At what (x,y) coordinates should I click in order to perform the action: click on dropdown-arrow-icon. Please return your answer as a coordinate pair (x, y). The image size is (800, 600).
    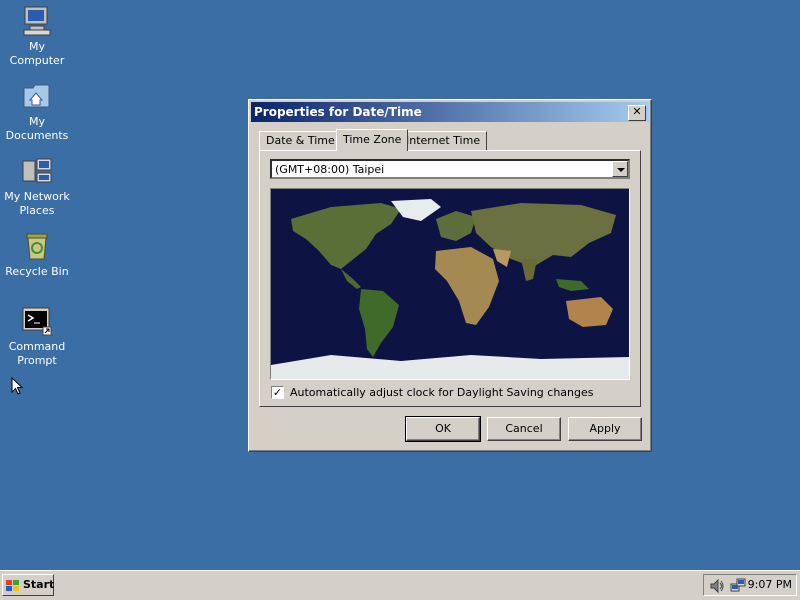
    Looking at the image, I should click on (620, 169).